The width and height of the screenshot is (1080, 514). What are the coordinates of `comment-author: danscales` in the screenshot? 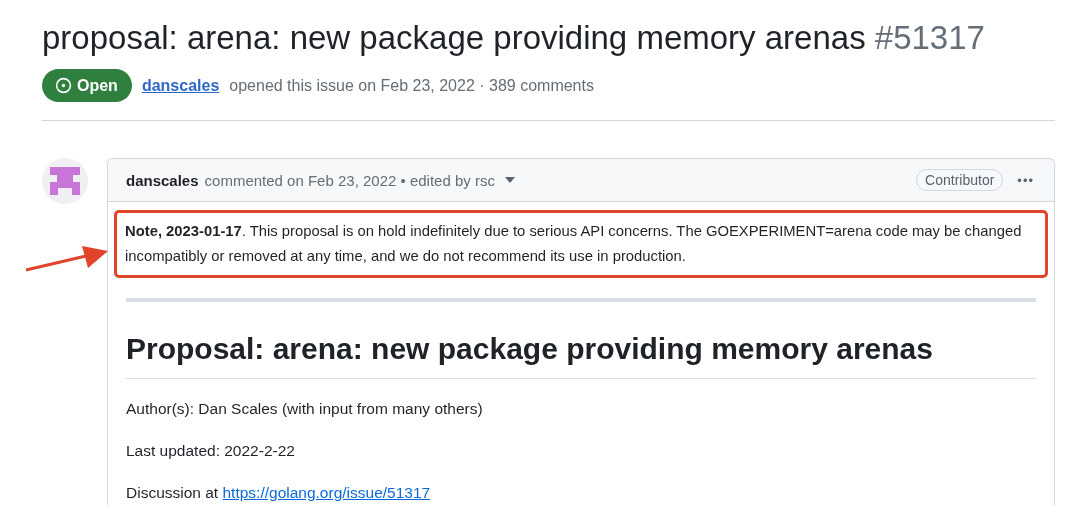 It's located at (162, 180).